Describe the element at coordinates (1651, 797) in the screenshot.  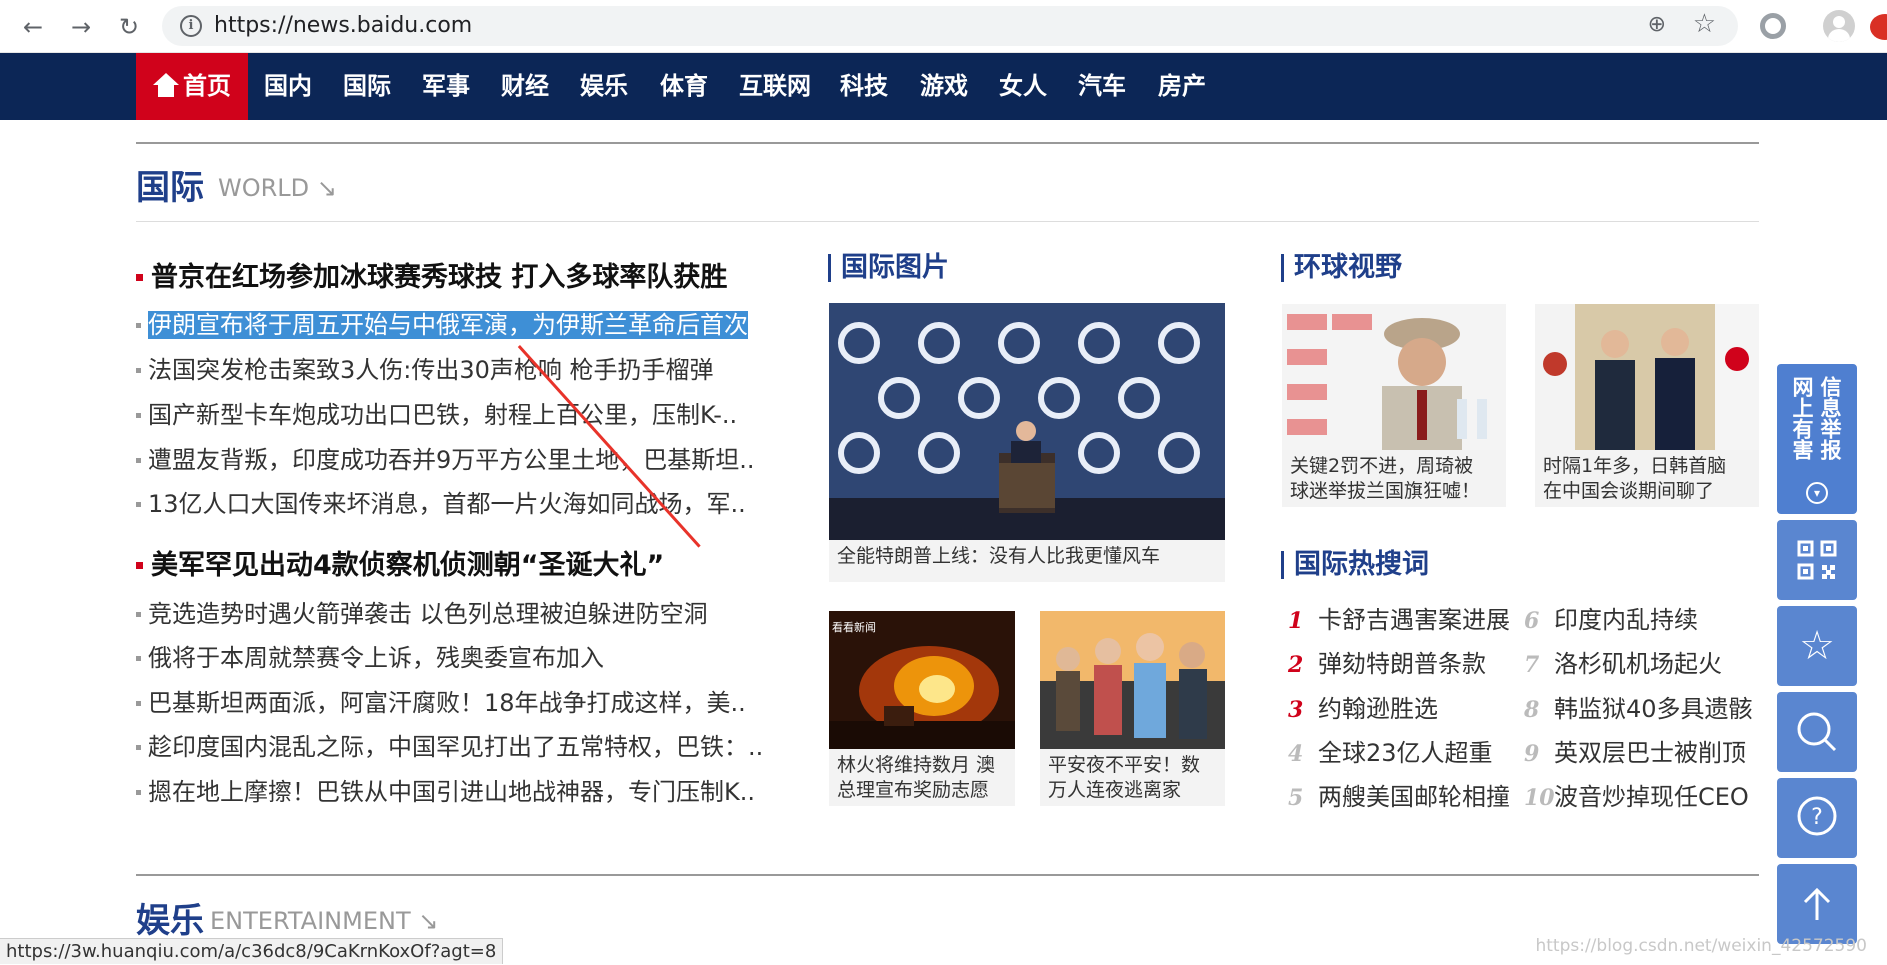
I see `hot-text: 波音炒掉现任CEO` at that location.